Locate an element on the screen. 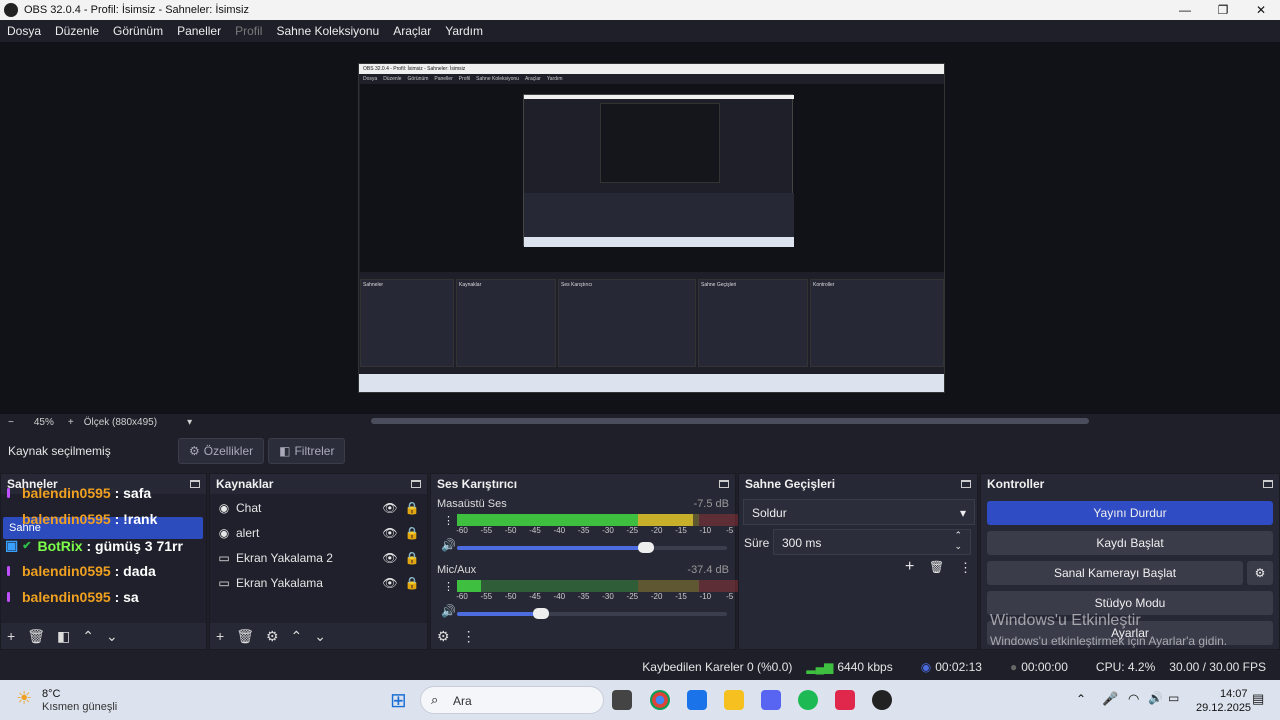 The width and height of the screenshot is (1280, 720). menu-profile: Profil is located at coordinates (248, 31).